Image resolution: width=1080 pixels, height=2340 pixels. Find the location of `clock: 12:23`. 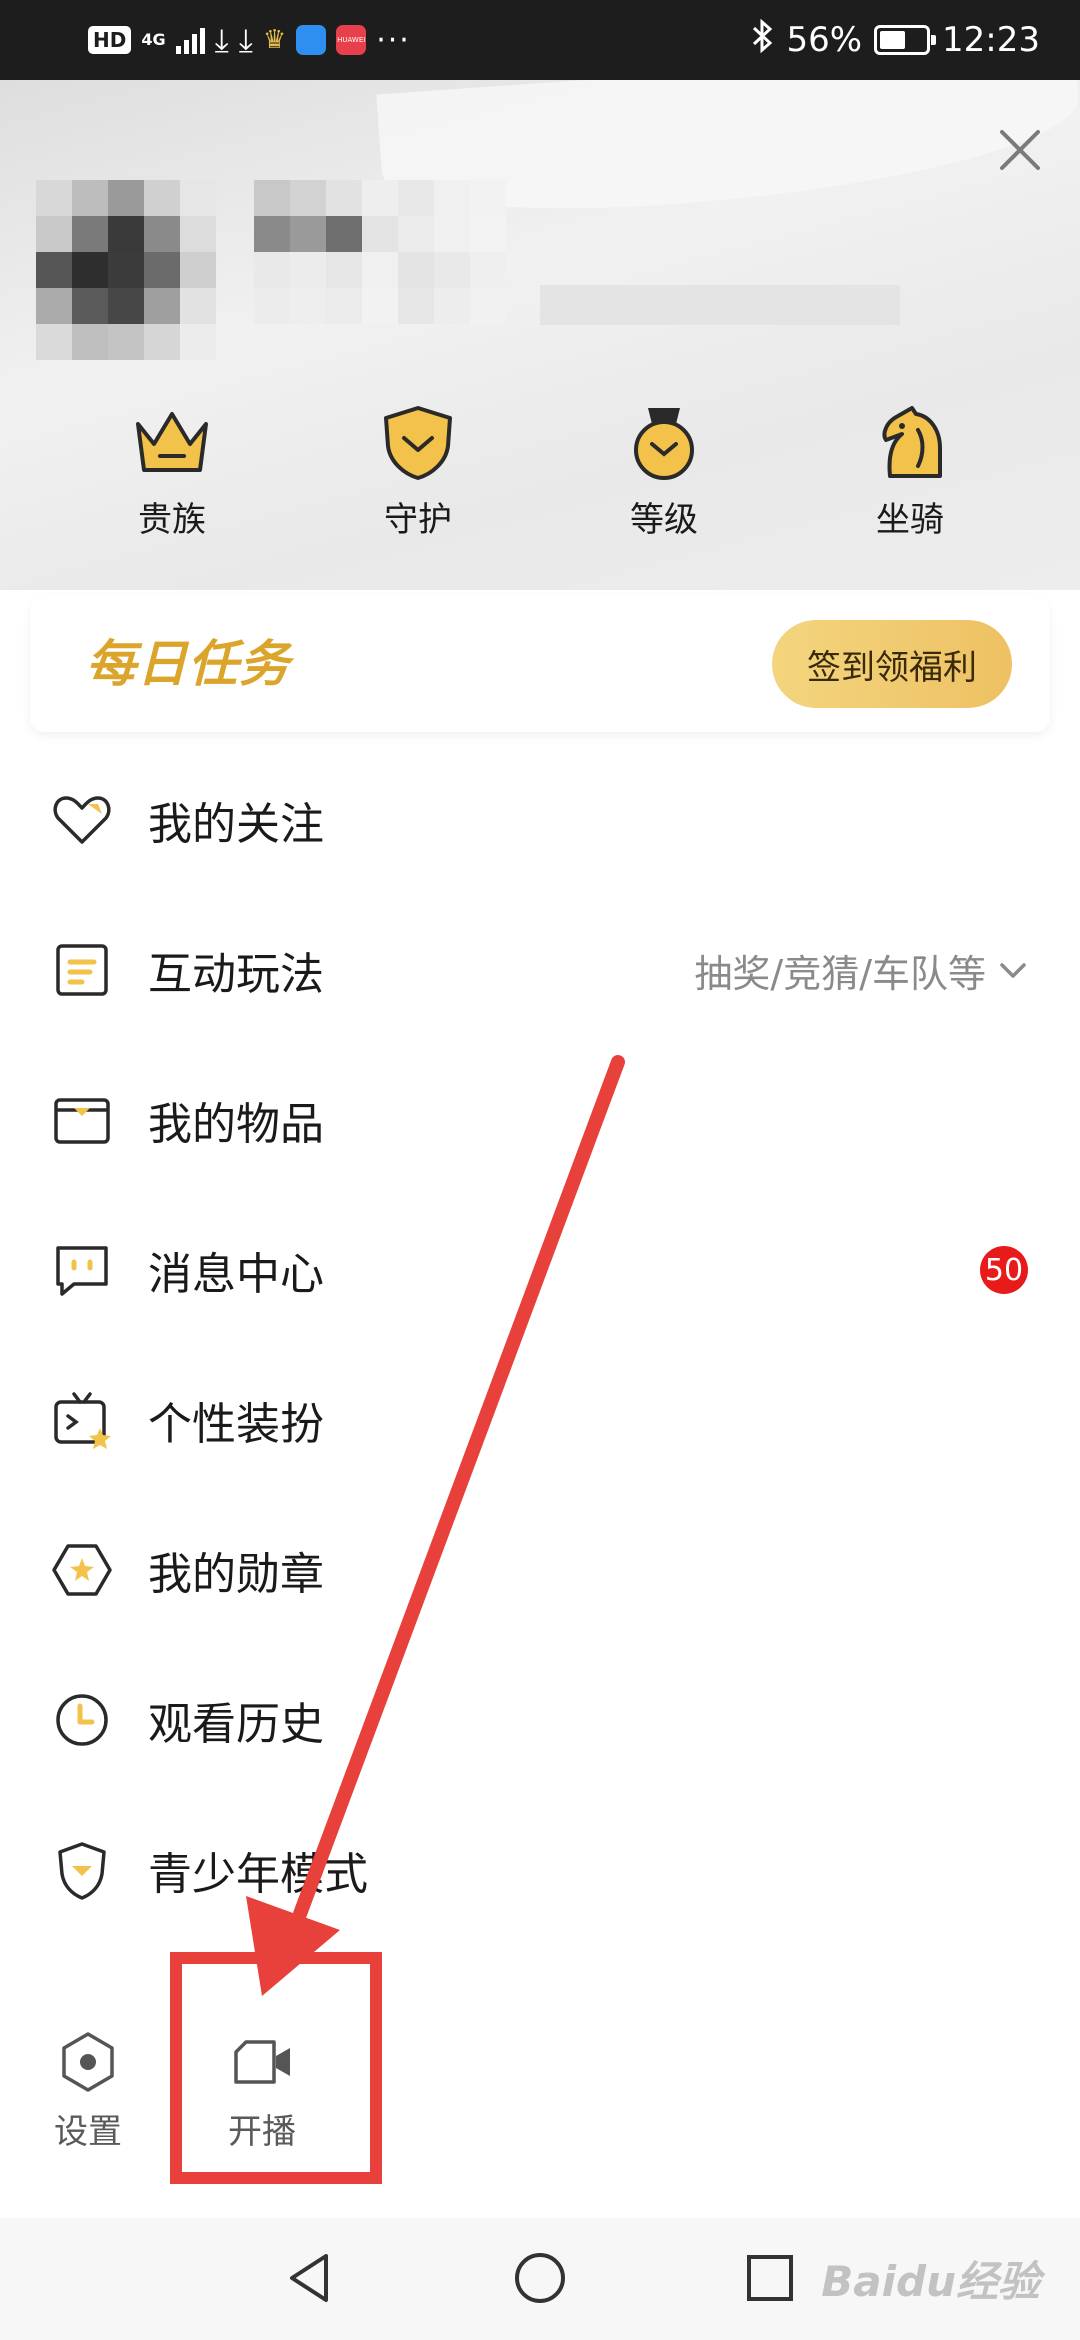

clock: 12:23 is located at coordinates (991, 40).